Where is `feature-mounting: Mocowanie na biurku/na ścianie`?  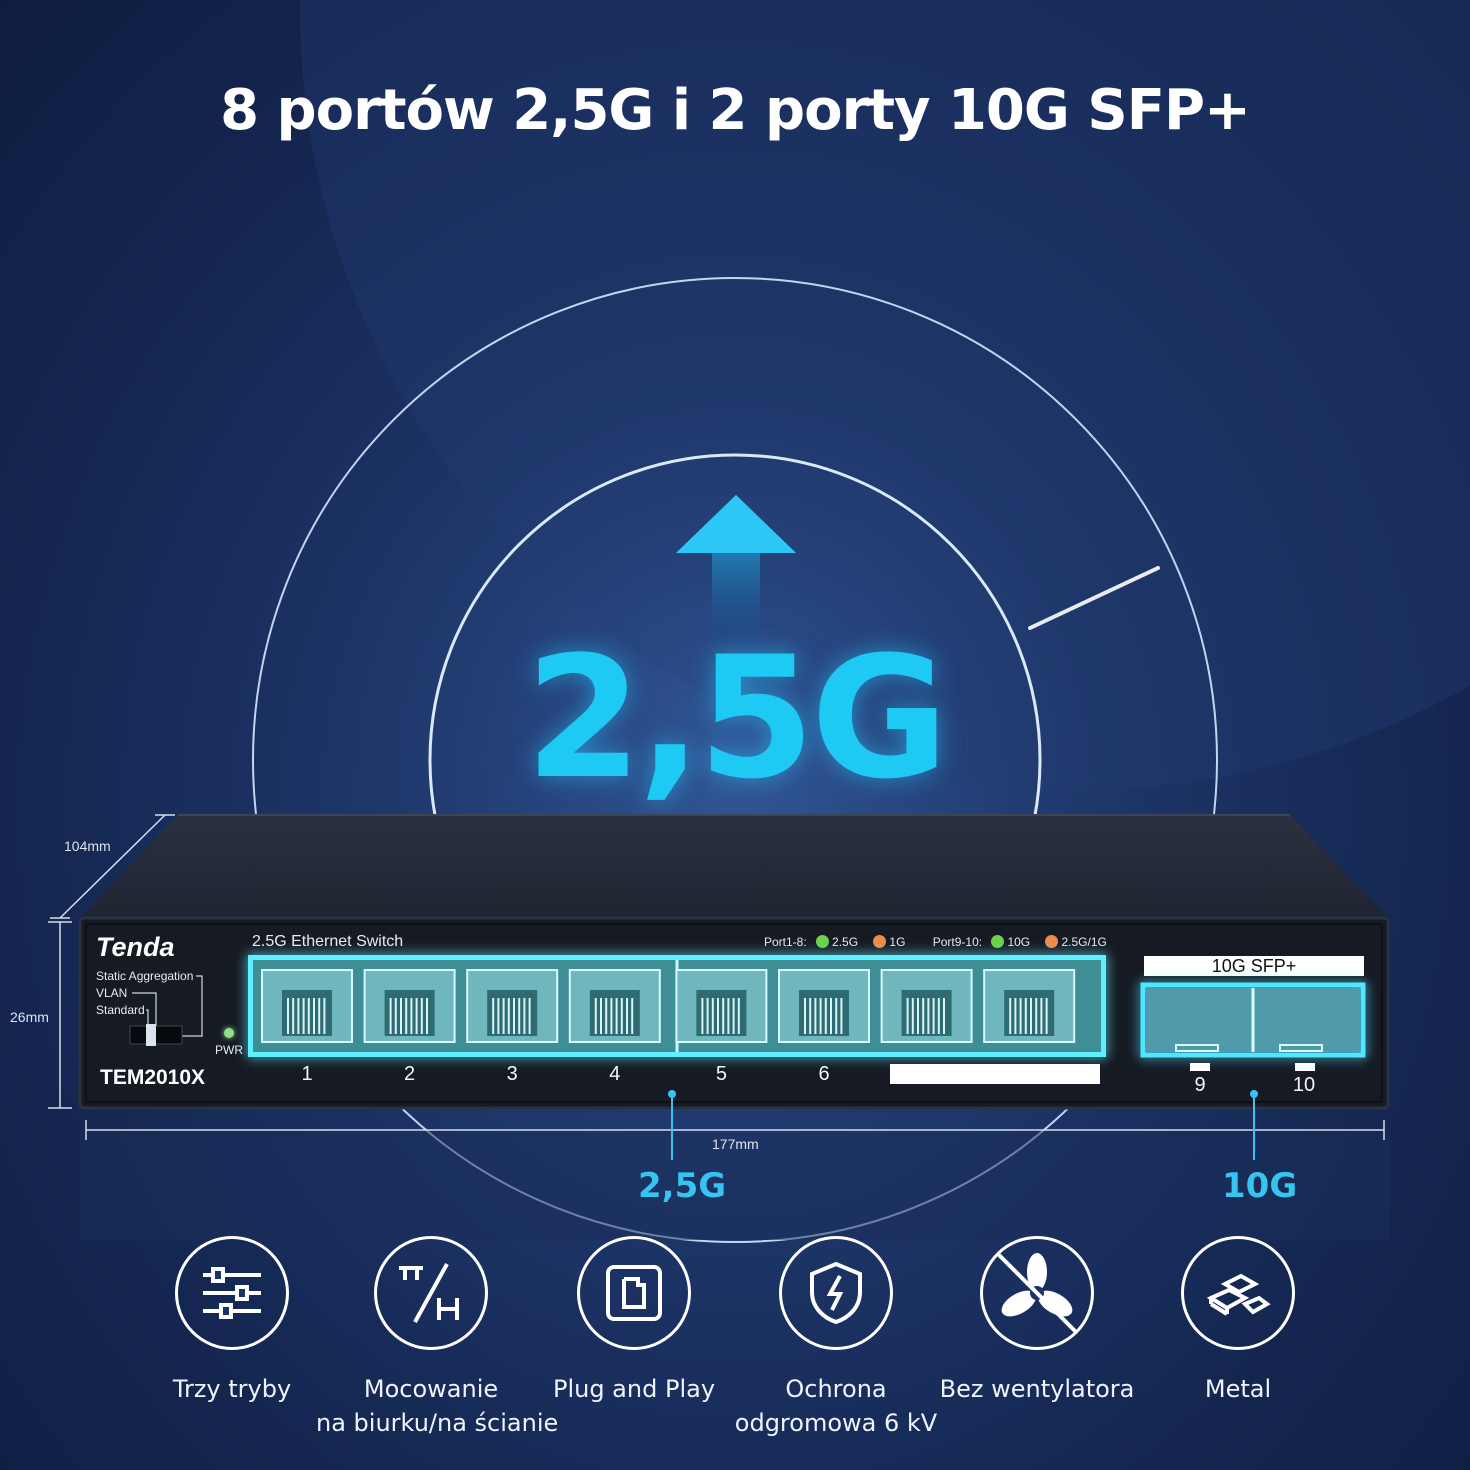
feature-mounting: Mocowanie na biurku/na ścianie is located at coordinates (437, 1338).